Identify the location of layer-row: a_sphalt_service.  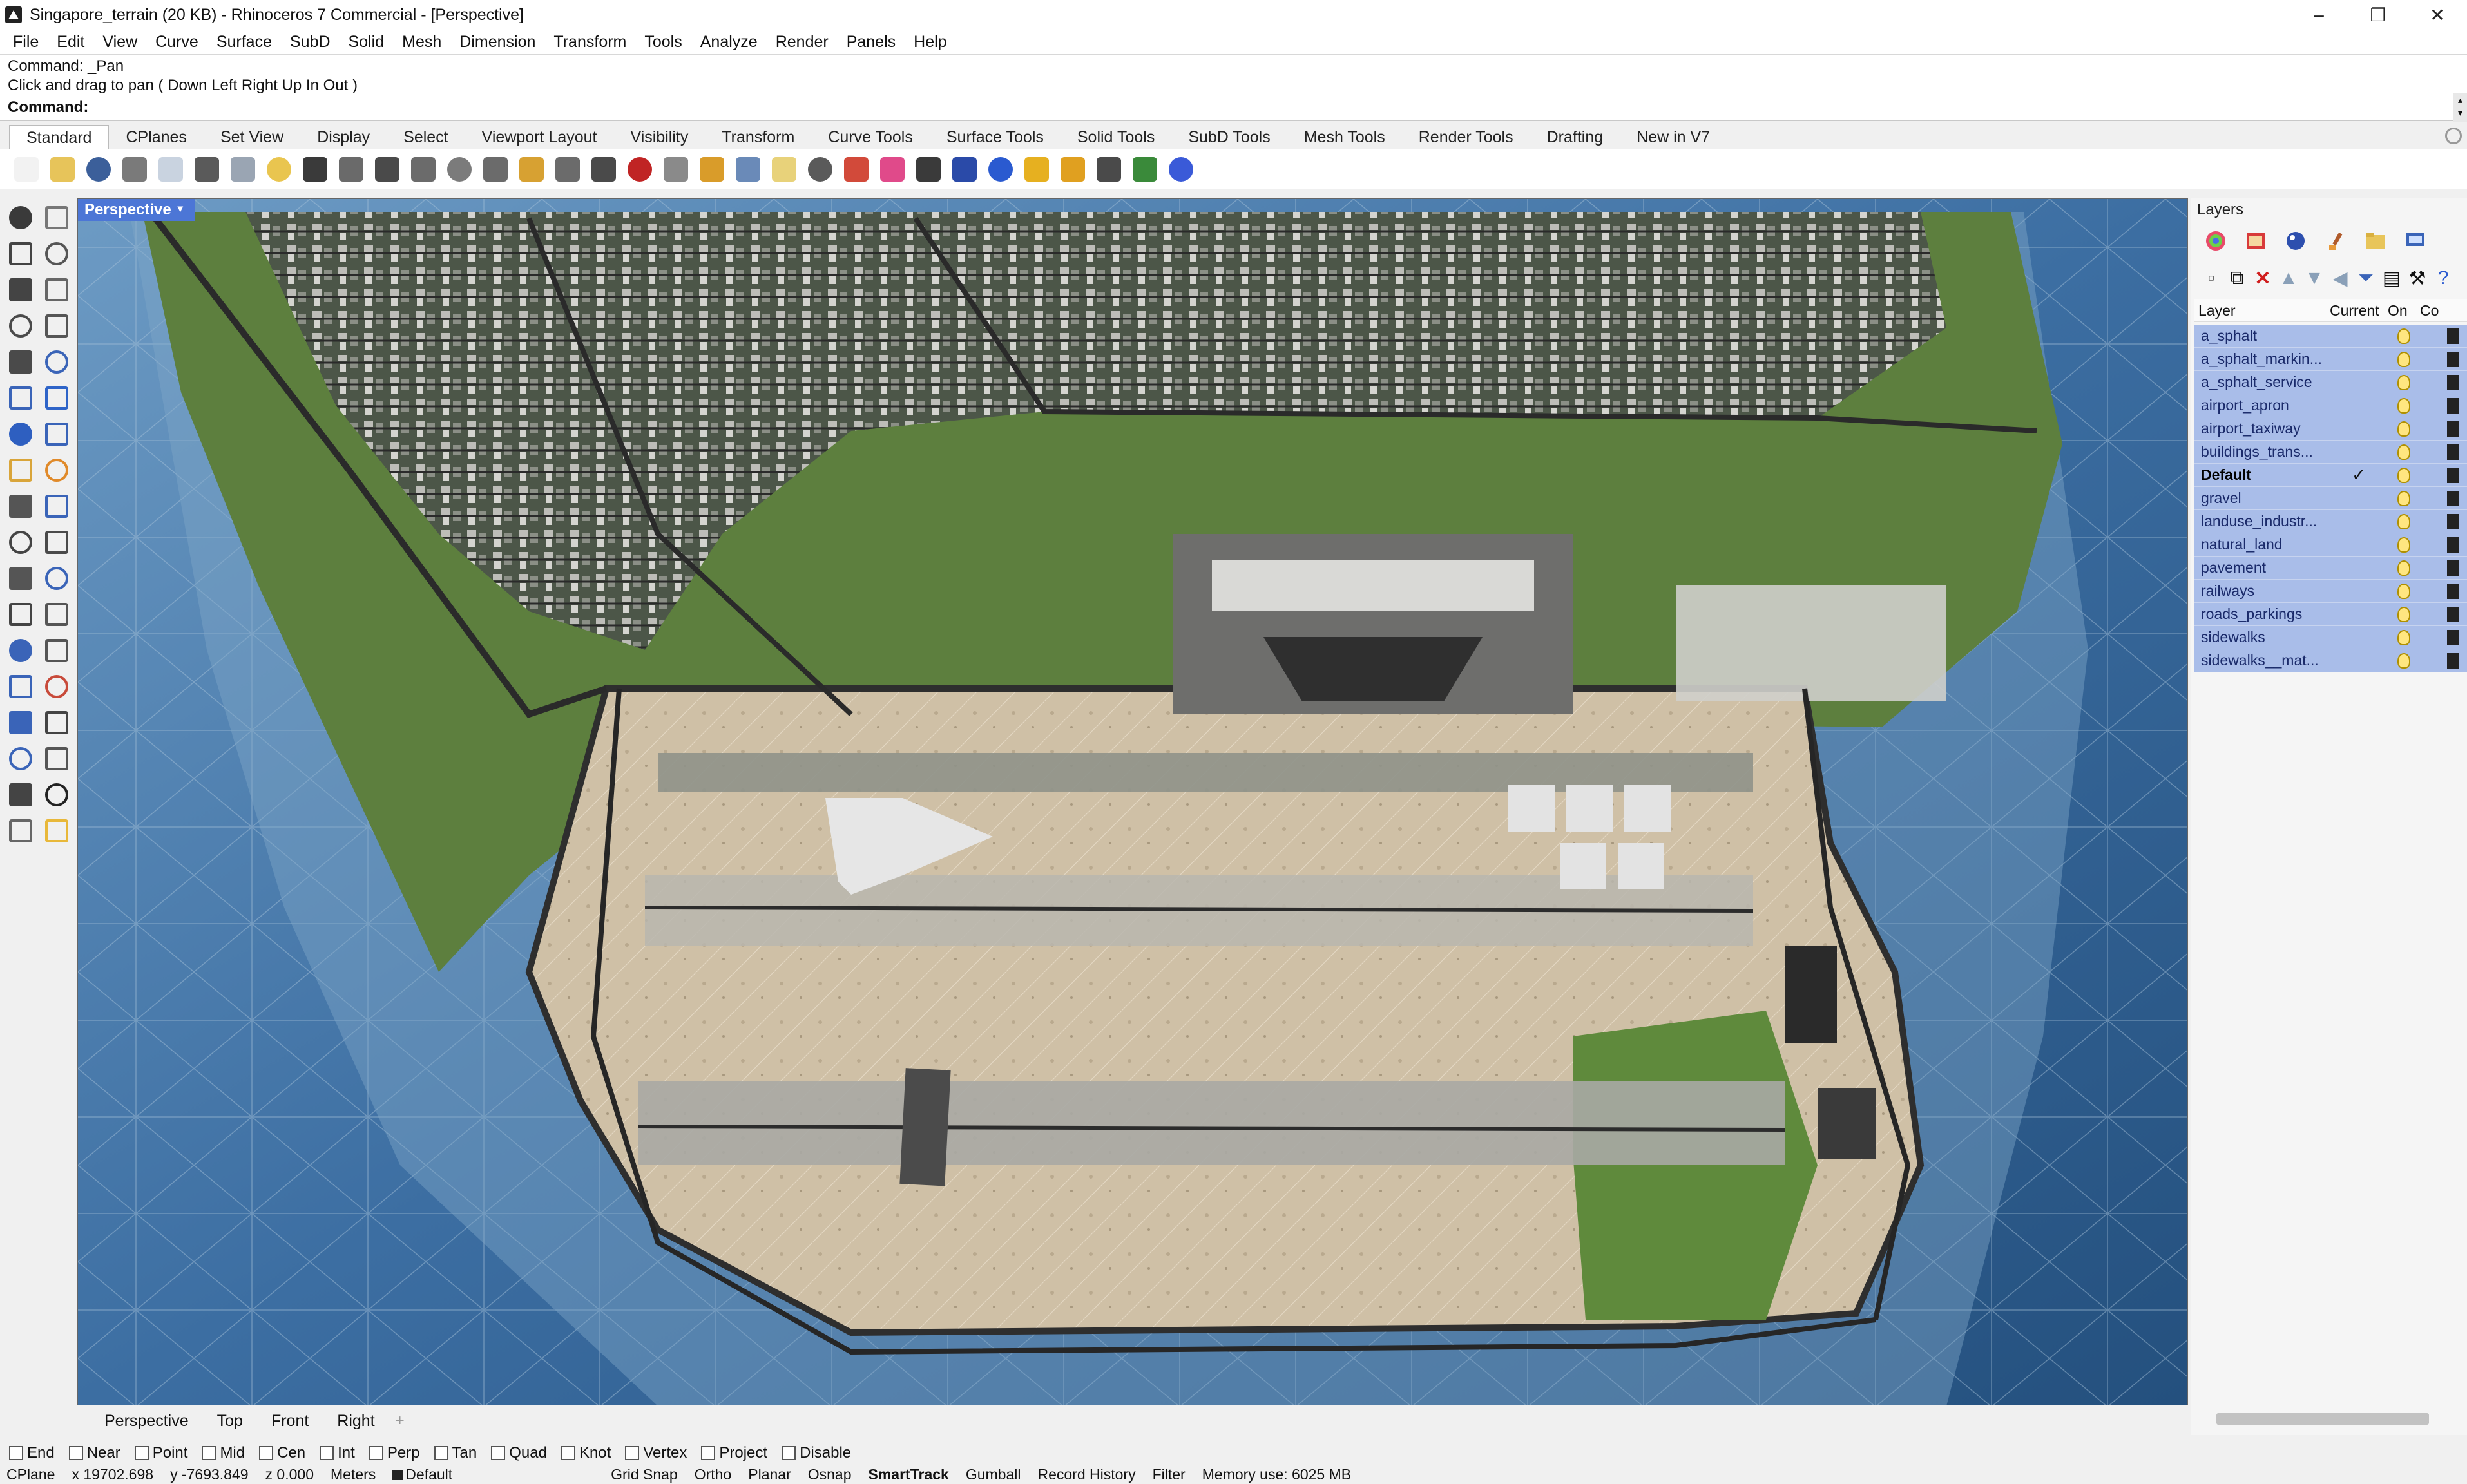
(2330, 382).